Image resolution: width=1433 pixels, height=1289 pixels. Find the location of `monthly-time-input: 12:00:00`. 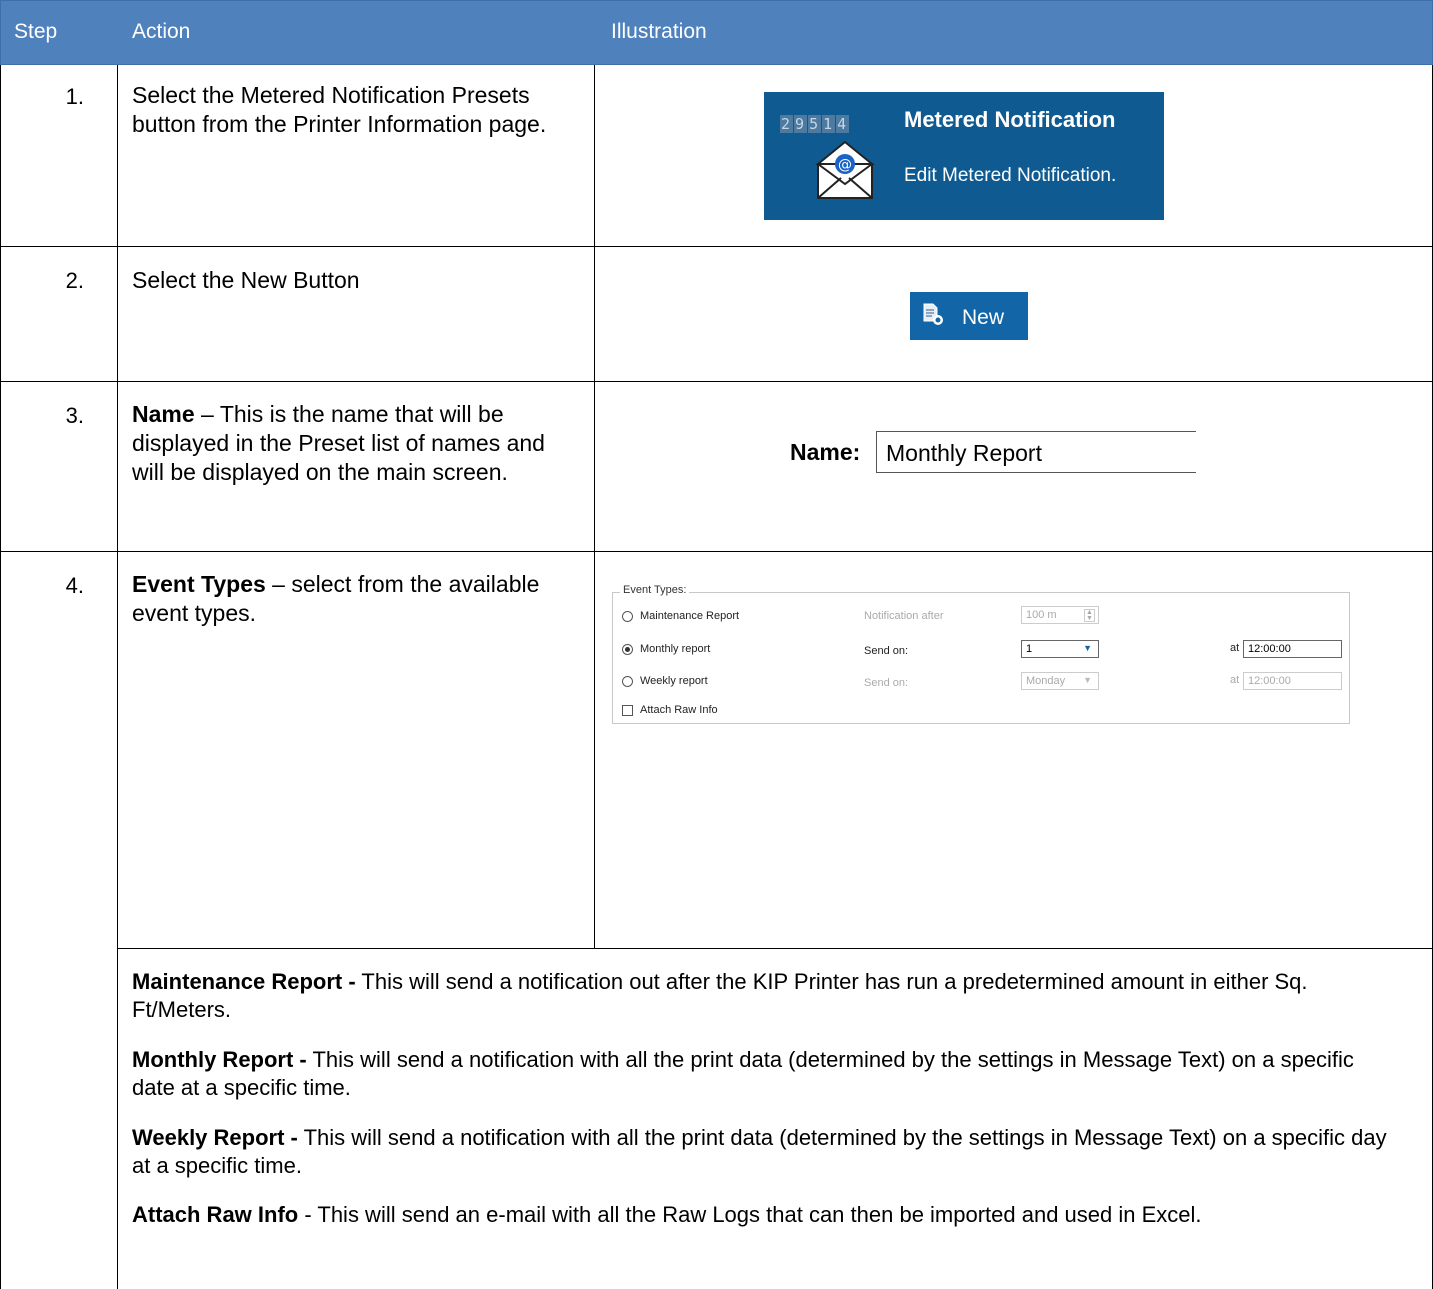

monthly-time-input: 12:00:00 is located at coordinates (1292, 649).